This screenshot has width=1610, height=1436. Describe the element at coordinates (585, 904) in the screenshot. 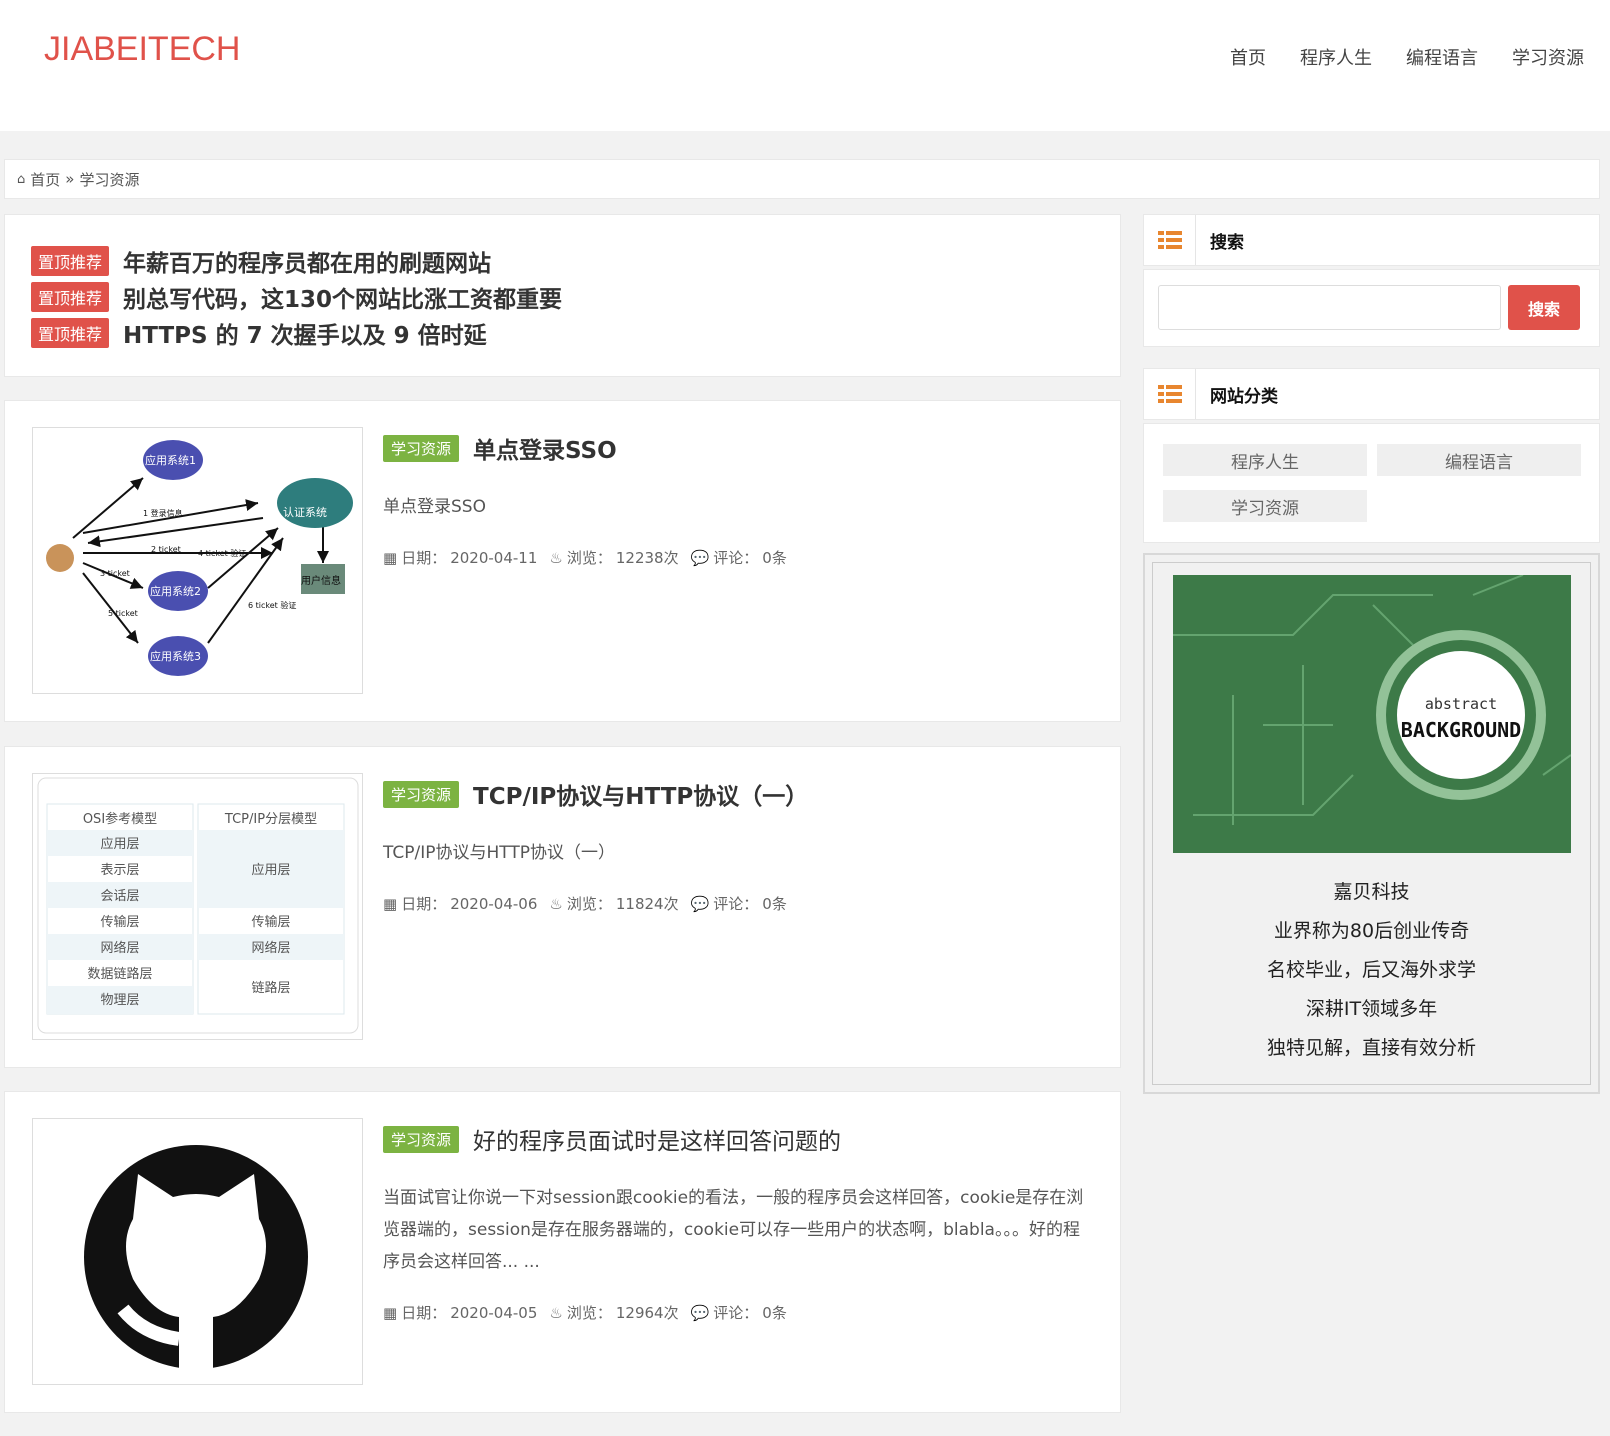

I see `post-meta: ▦ 日期： 2020-04-06 ♨ 浏览： 11824次 💬 评论： 0条` at that location.